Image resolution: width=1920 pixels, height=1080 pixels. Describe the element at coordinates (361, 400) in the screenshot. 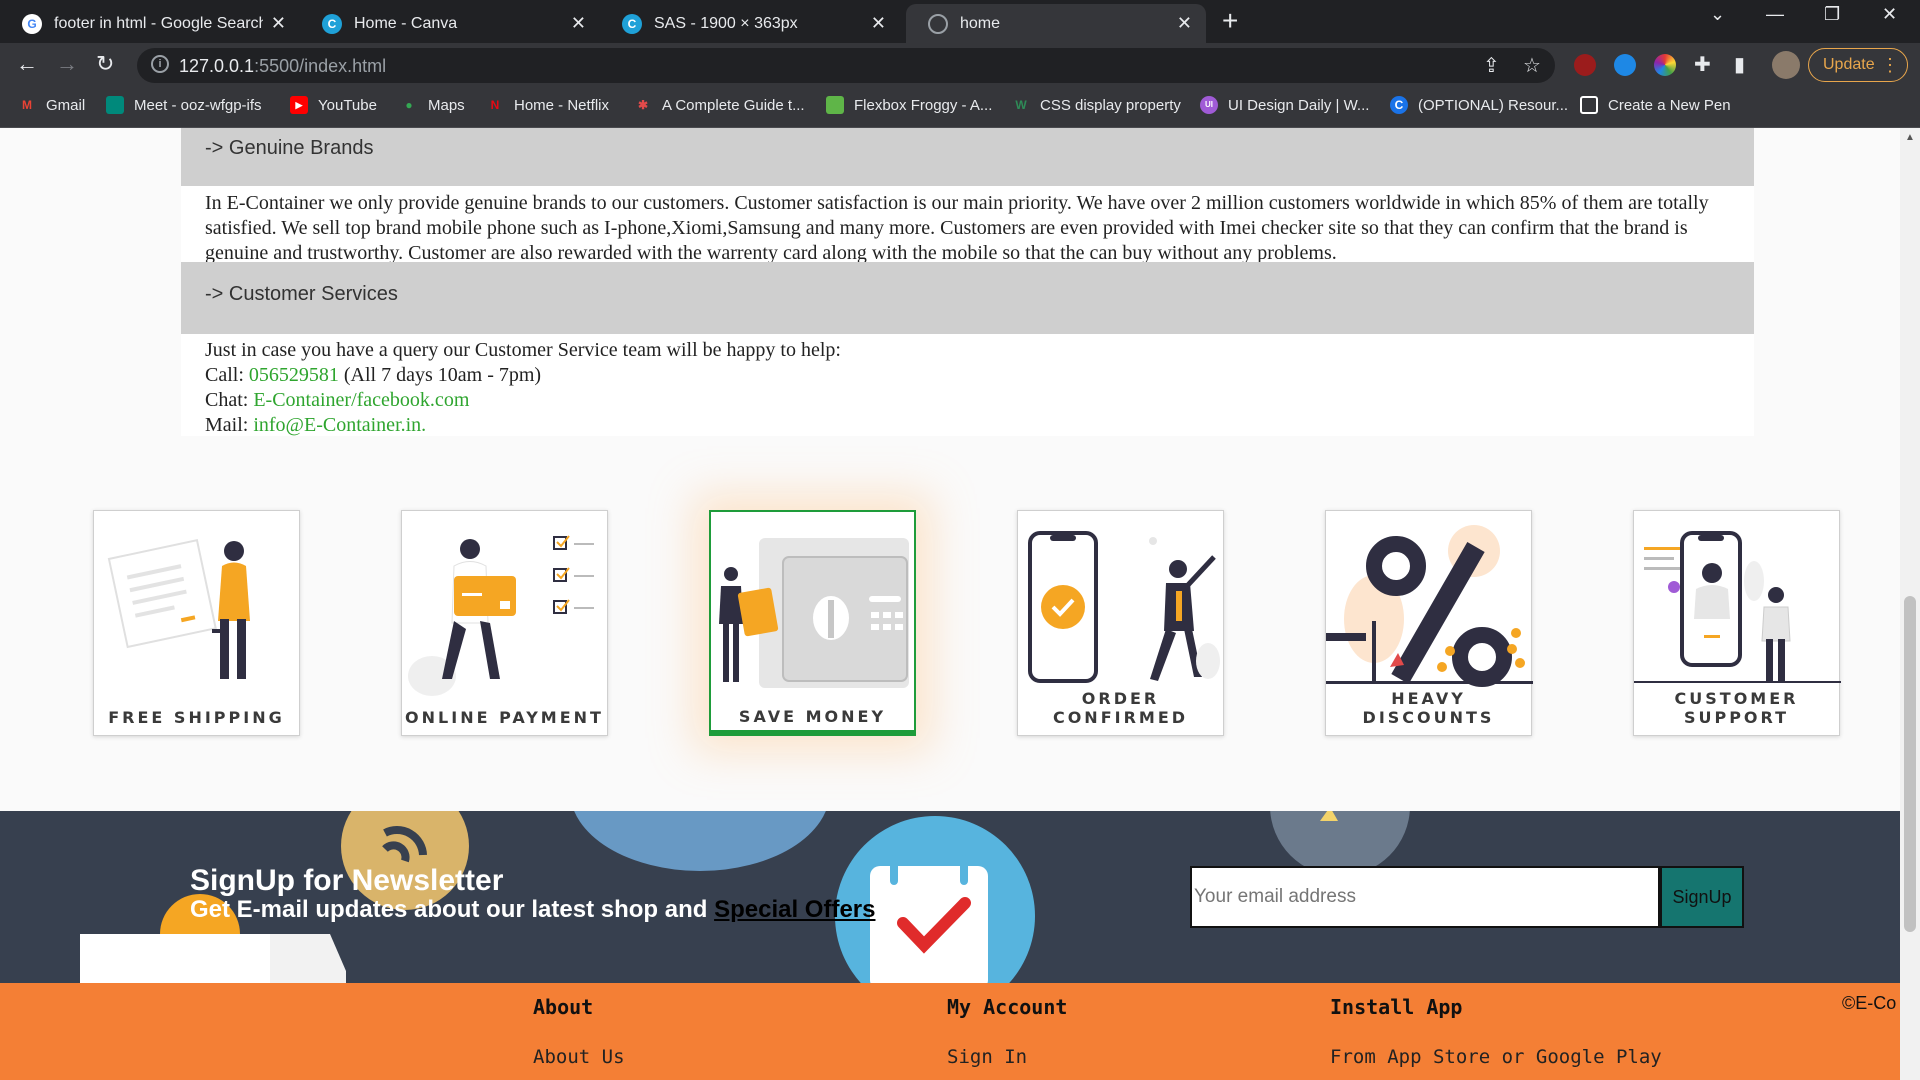

I see `chat-link: E-Container/facebook.com` at that location.